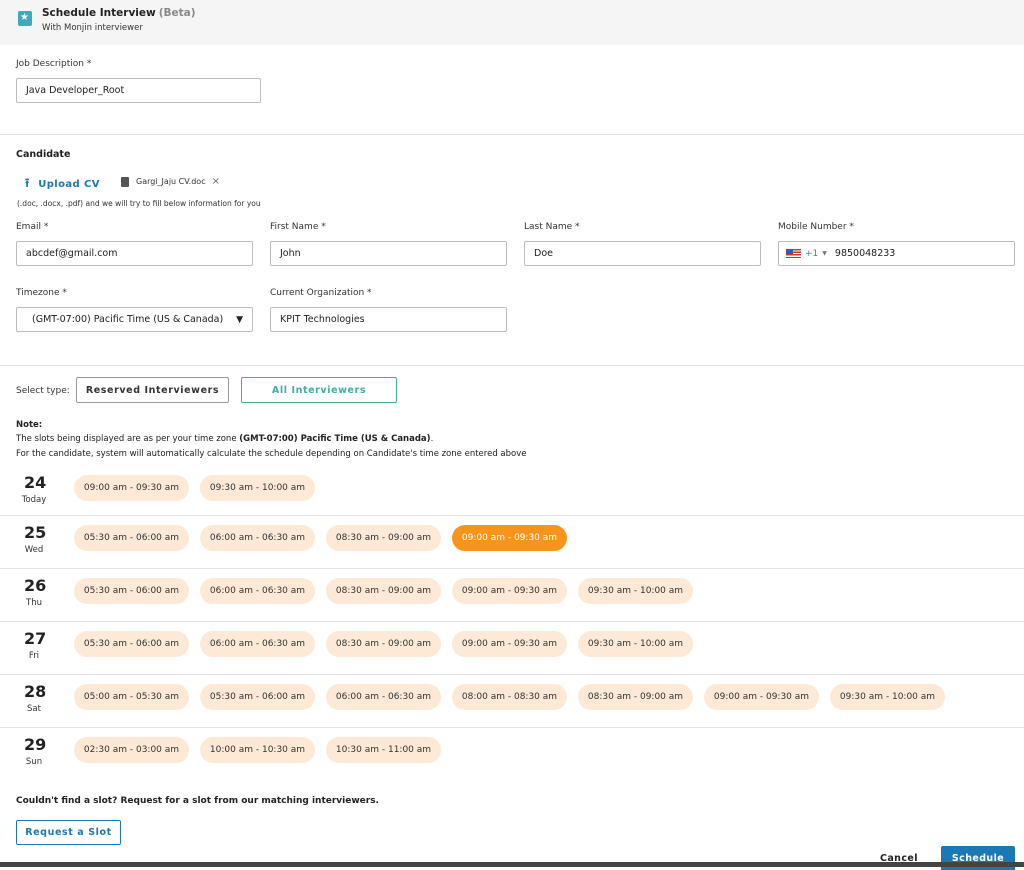  What do you see at coordinates (298, 227) in the screenshot?
I see `first-name-label: First Name *` at bounding box center [298, 227].